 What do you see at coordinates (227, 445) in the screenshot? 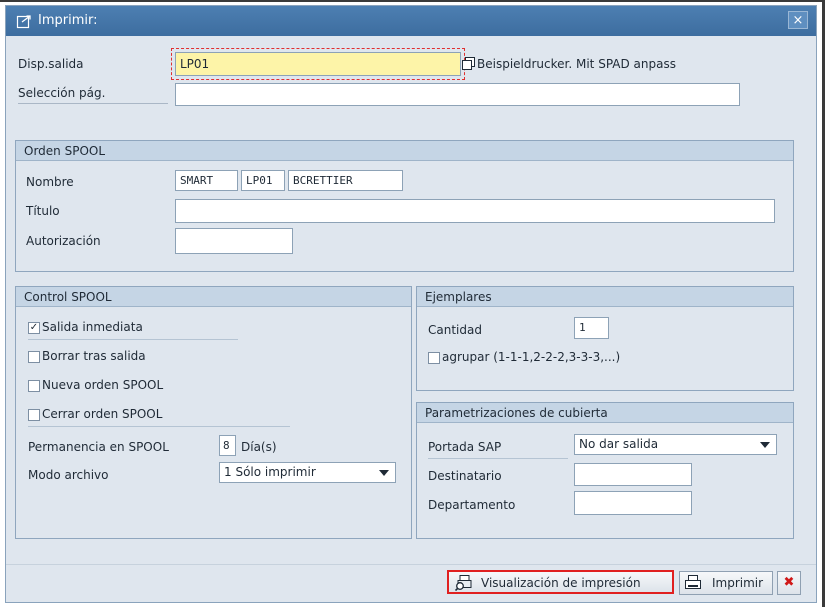
I see `spool-retention-input: 8` at bounding box center [227, 445].